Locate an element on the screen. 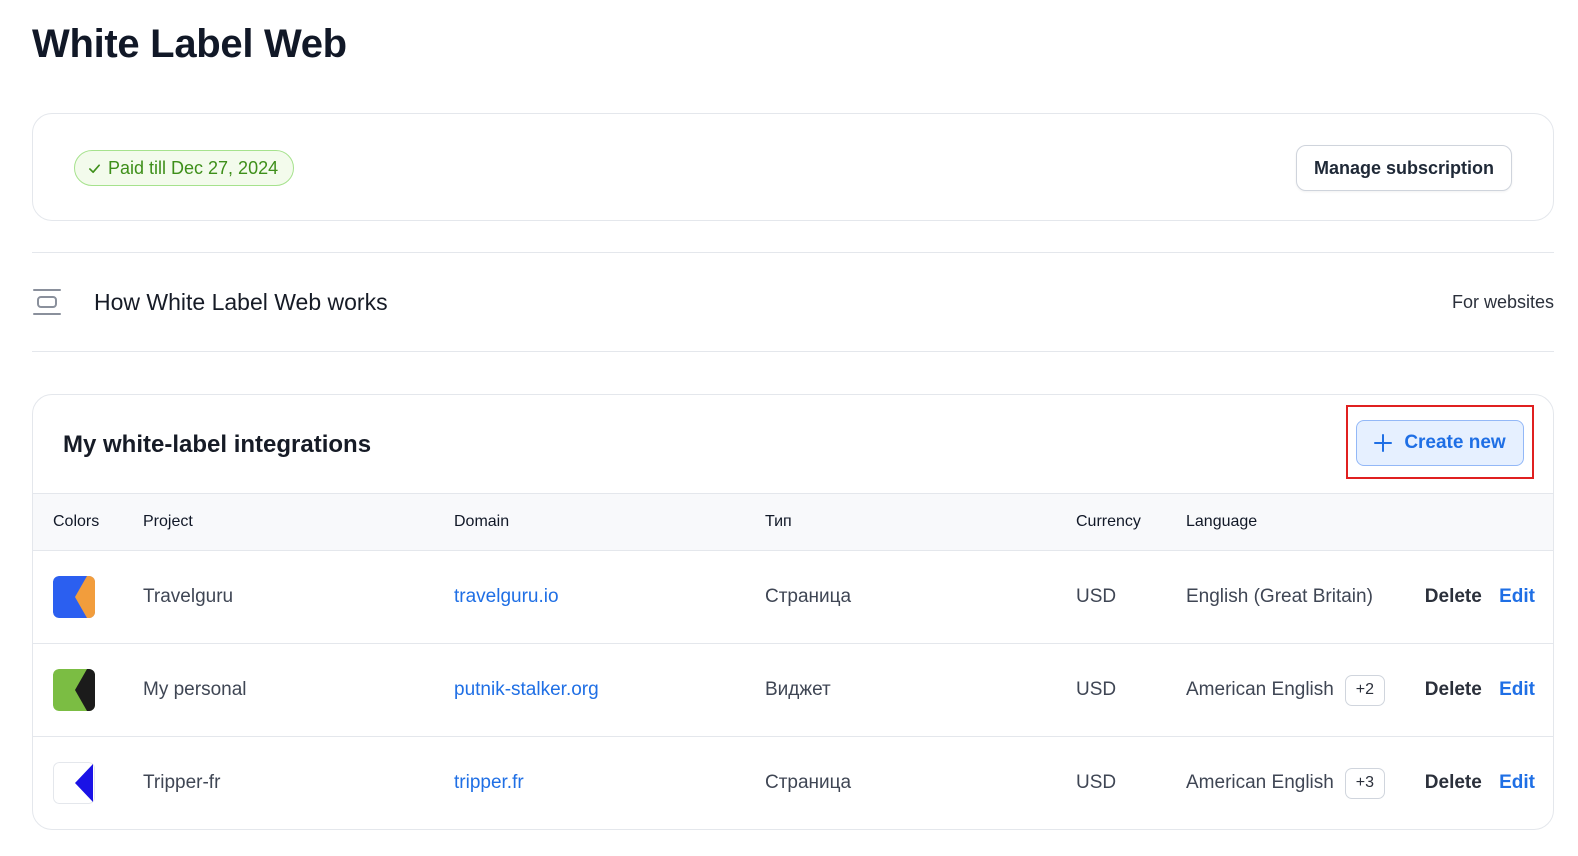 This screenshot has height=856, width=1578. plus-icon is located at coordinates (1383, 443).